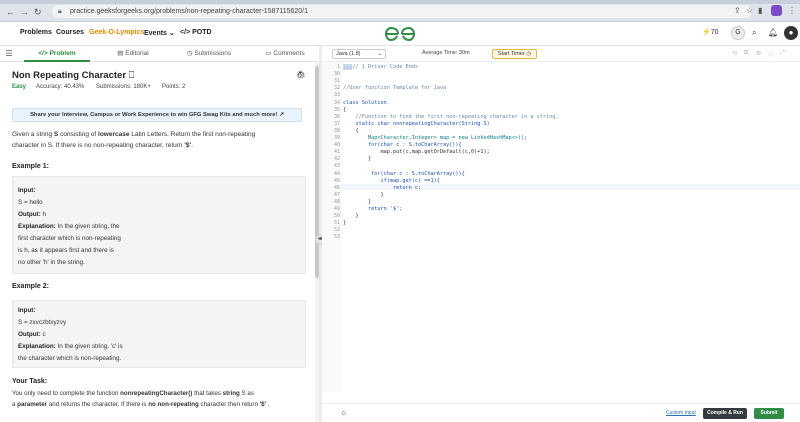 This screenshot has width=800, height=422. I want to click on back-icon: ←, so click(10, 12).